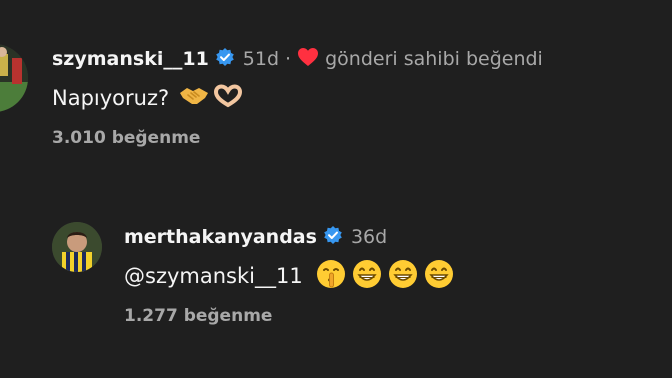 Image resolution: width=672 pixels, height=378 pixels. I want to click on shushing-face-emoji-icon, so click(331, 276).